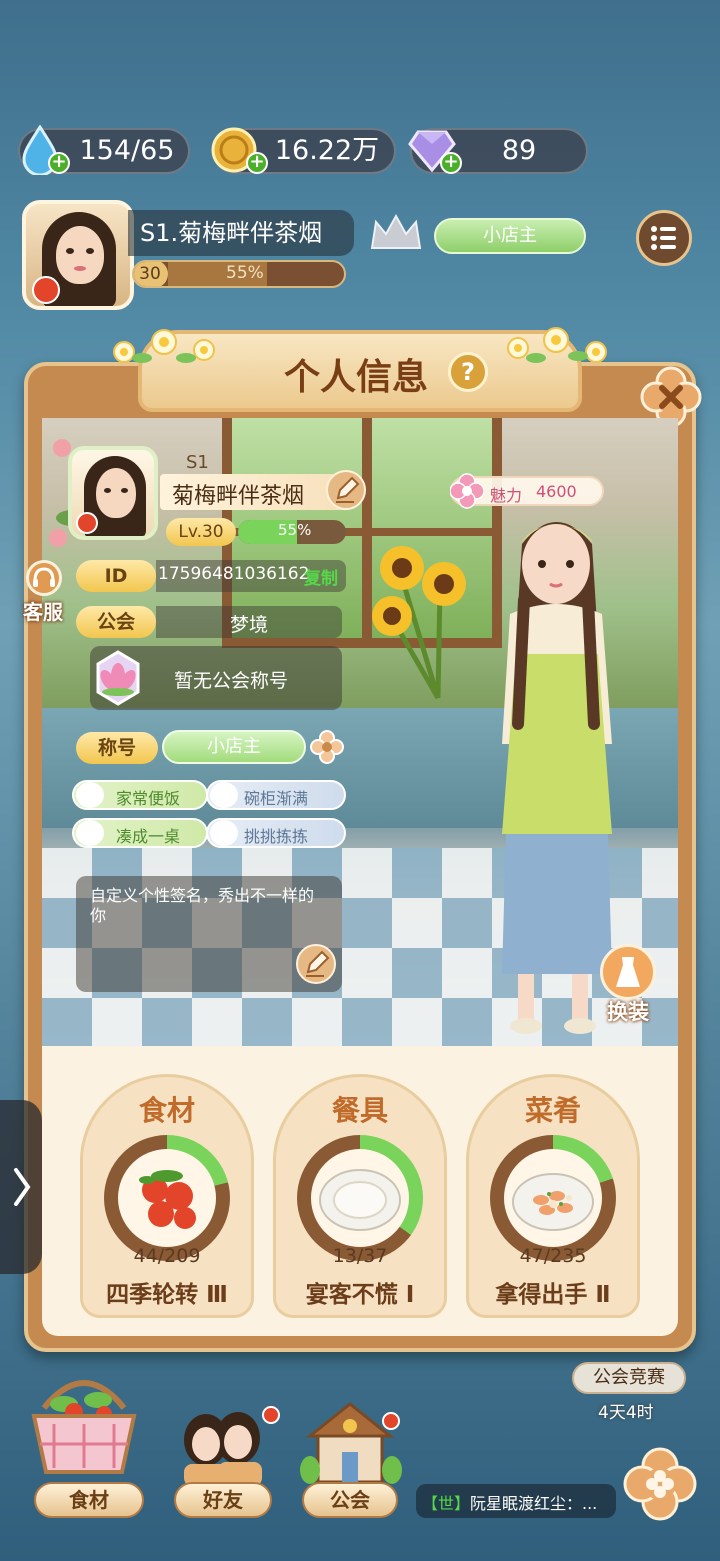  I want to click on coin-value: 16.22万, so click(327, 150).